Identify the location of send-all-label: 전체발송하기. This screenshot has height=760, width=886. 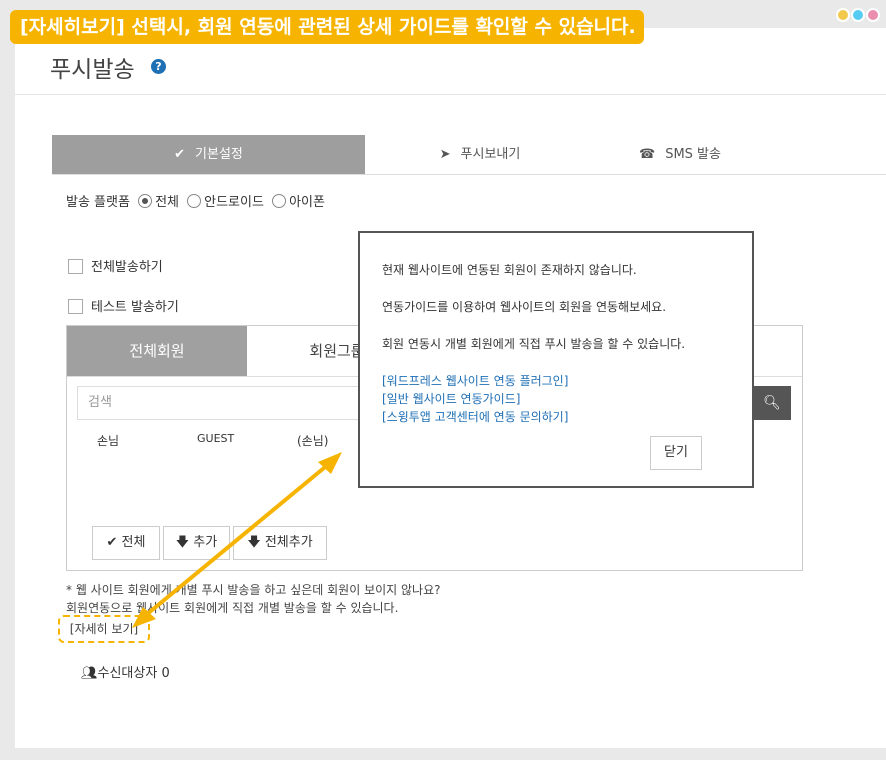
(127, 267).